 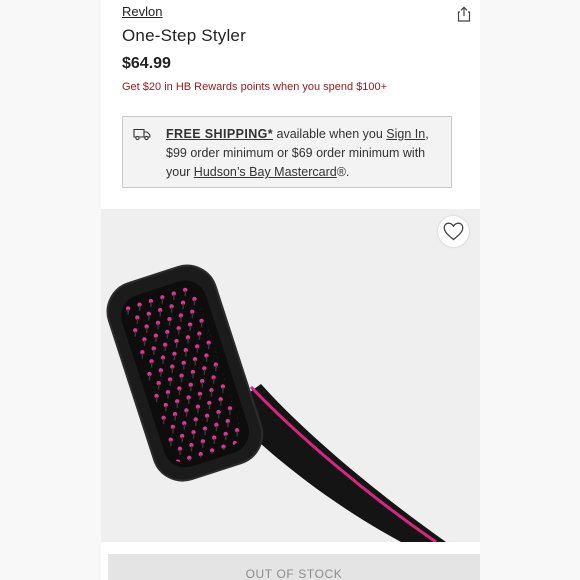 What do you see at coordinates (265, 172) in the screenshot?
I see `mastercard-link: Hudson’s Bay Mastercard` at bounding box center [265, 172].